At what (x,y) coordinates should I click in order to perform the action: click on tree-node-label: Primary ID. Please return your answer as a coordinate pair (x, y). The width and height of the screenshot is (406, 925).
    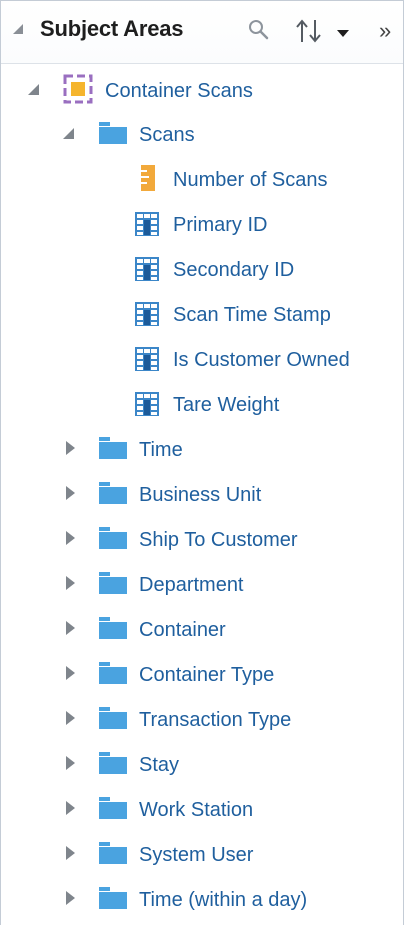
    Looking at the image, I should click on (220, 225).